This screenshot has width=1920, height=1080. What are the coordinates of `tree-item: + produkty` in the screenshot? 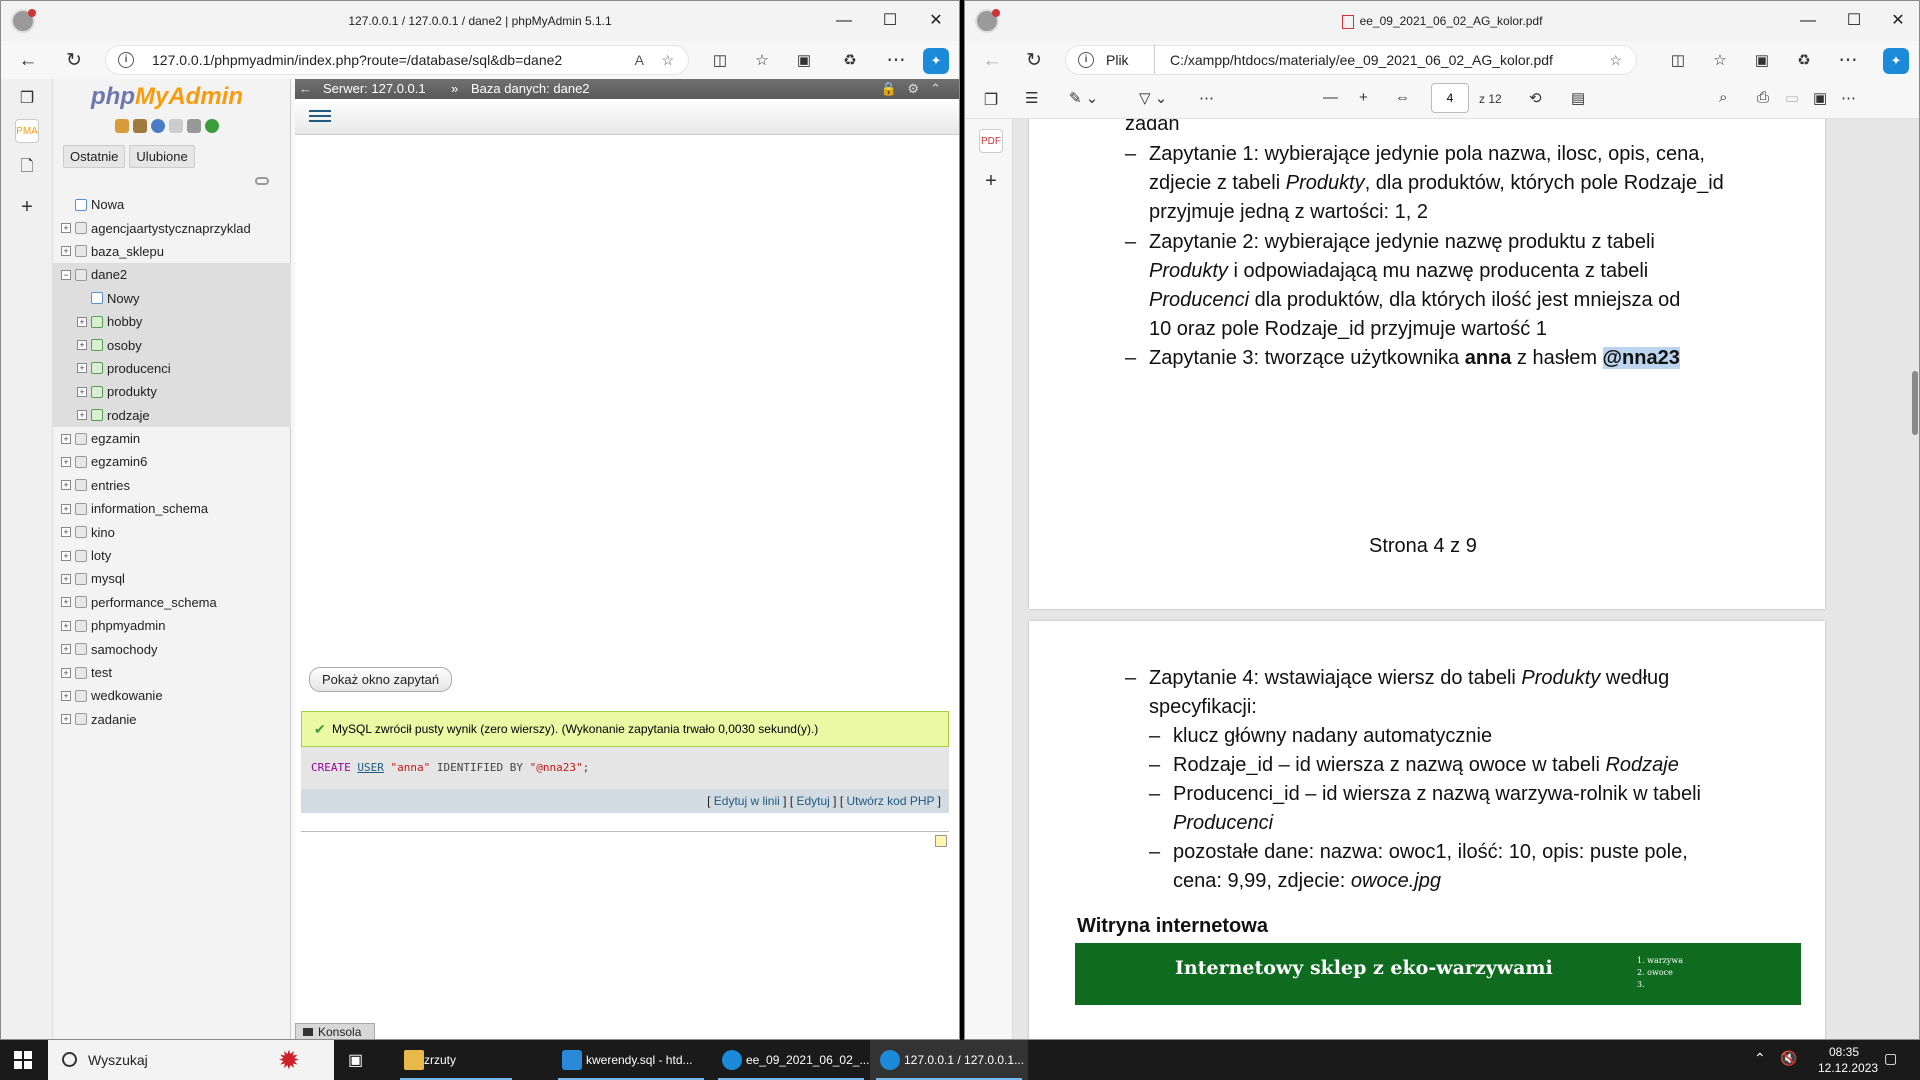 It's located at (172, 392).